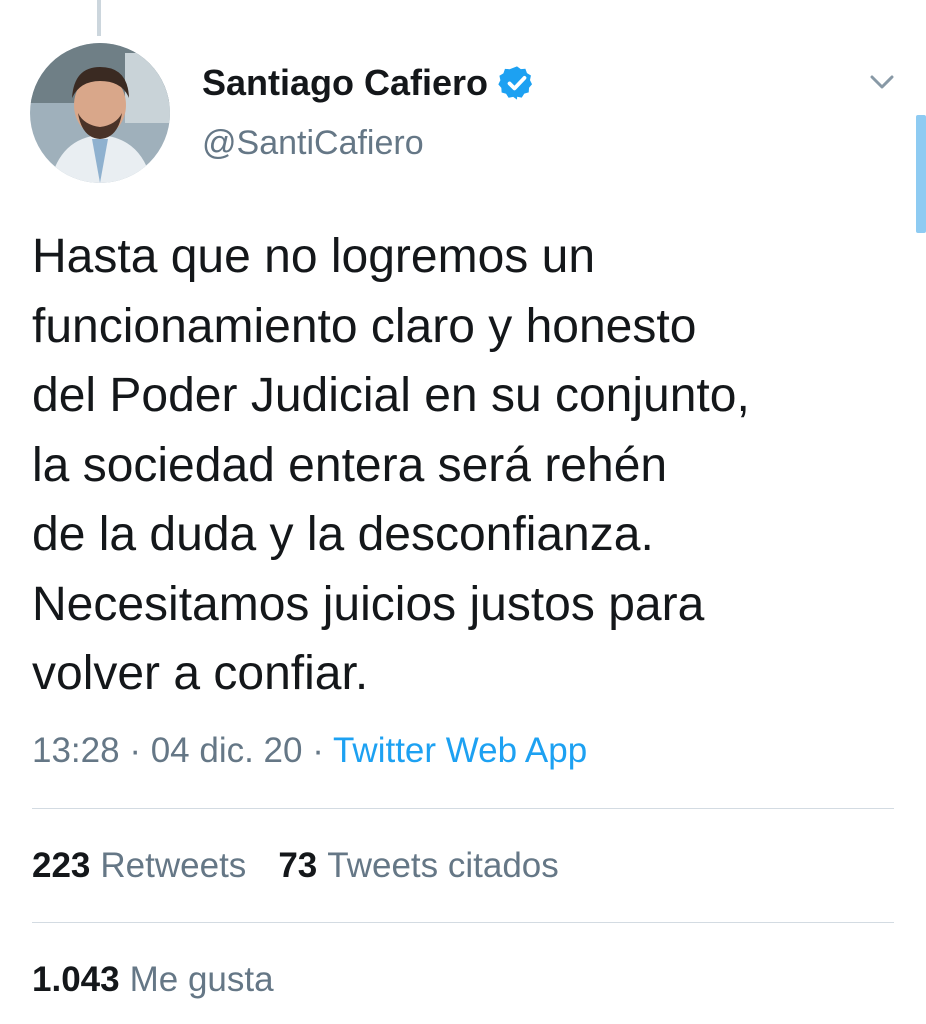  What do you see at coordinates (391, 395) in the screenshot?
I see `tweet-text-line: del Poder Judicial en su conjunto,` at bounding box center [391, 395].